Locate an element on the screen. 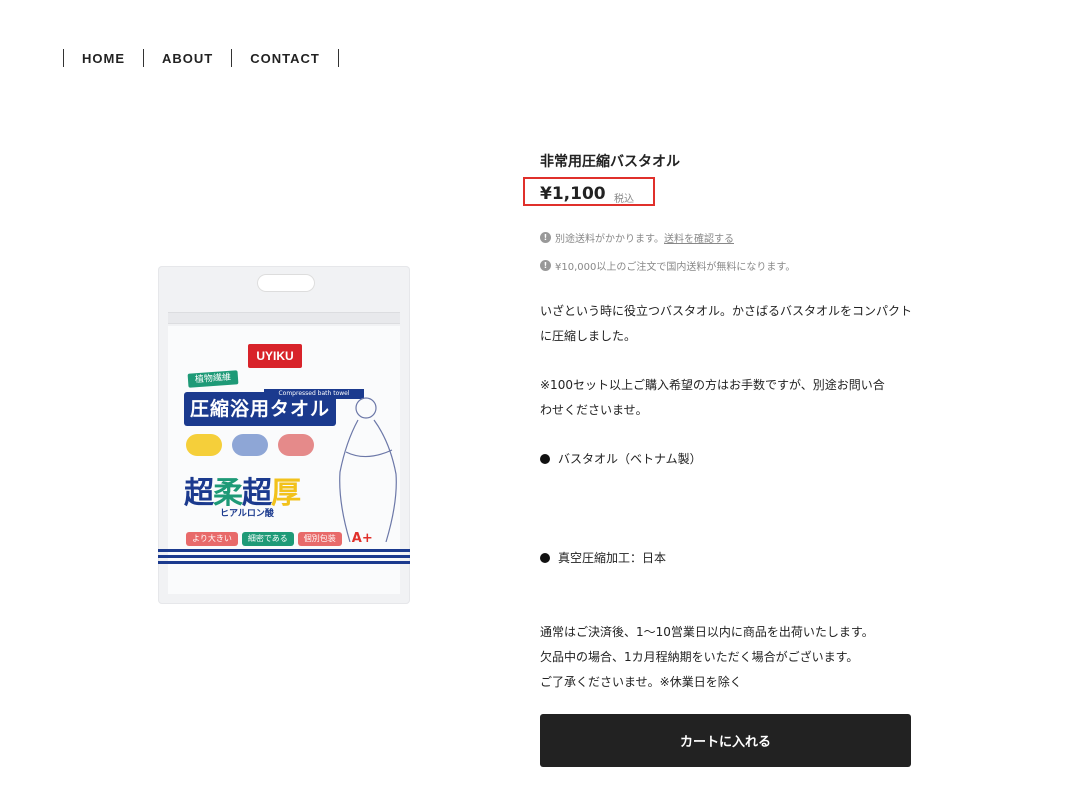 This screenshot has width=1080, height=793. package-hanger-hole is located at coordinates (286, 283).